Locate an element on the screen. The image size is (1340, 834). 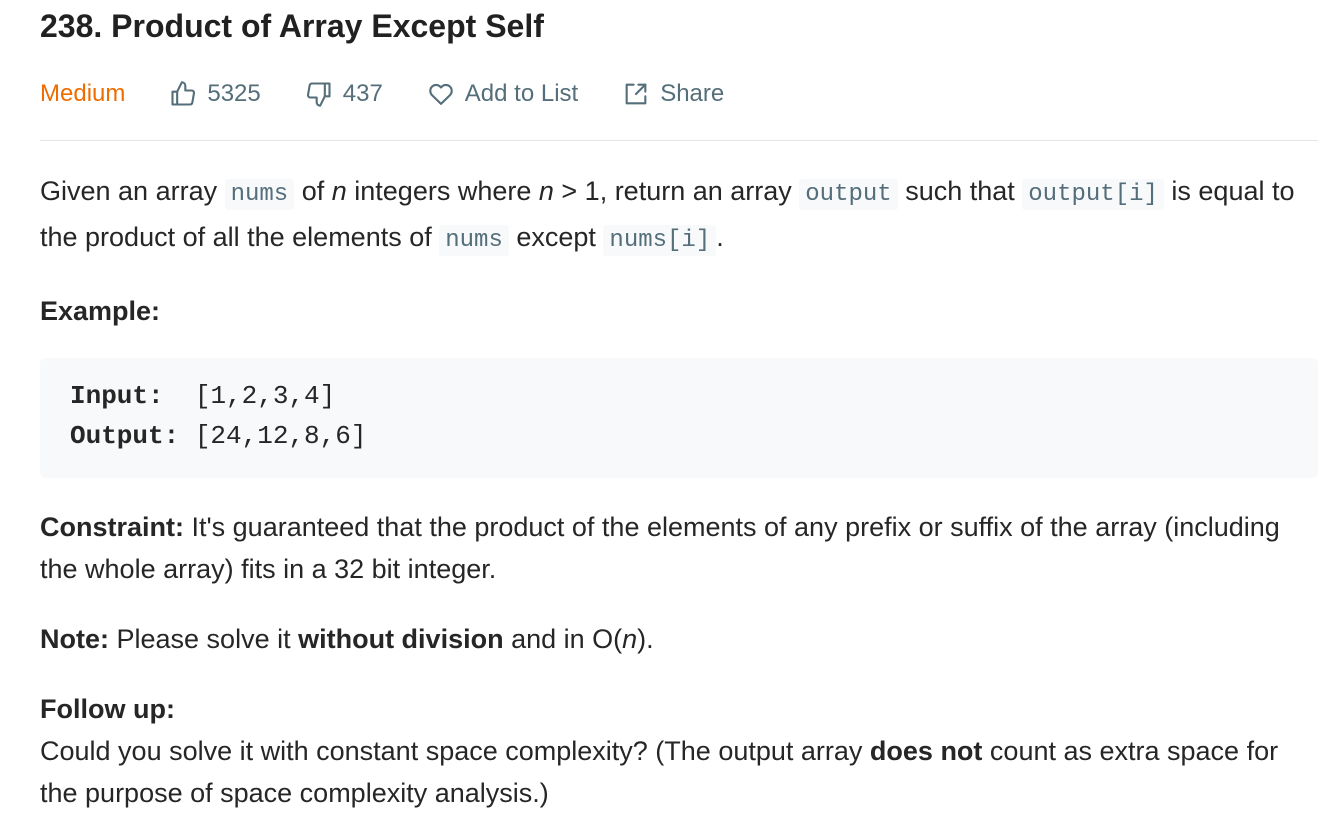
like-count: 5325 is located at coordinates (234, 93).